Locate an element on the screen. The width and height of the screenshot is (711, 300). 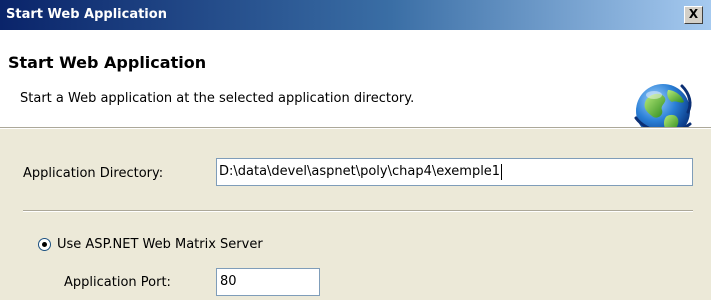
port-label: Application Port: is located at coordinates (117, 282).